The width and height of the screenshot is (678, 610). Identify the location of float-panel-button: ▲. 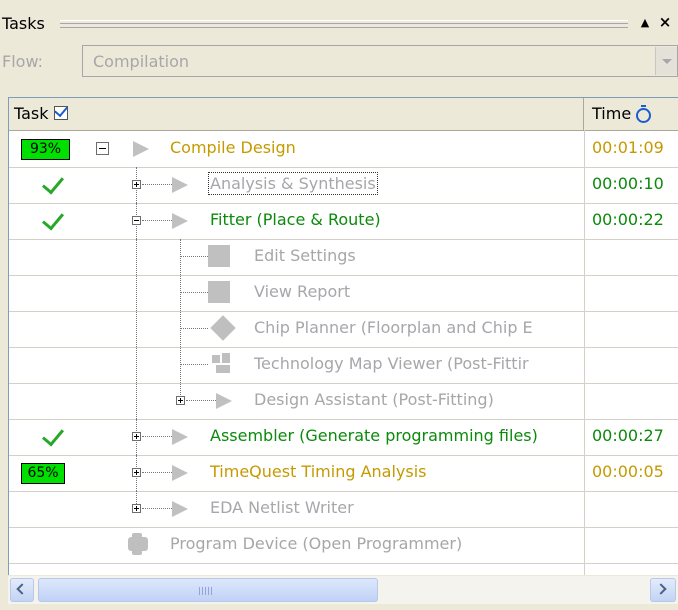
(645, 23).